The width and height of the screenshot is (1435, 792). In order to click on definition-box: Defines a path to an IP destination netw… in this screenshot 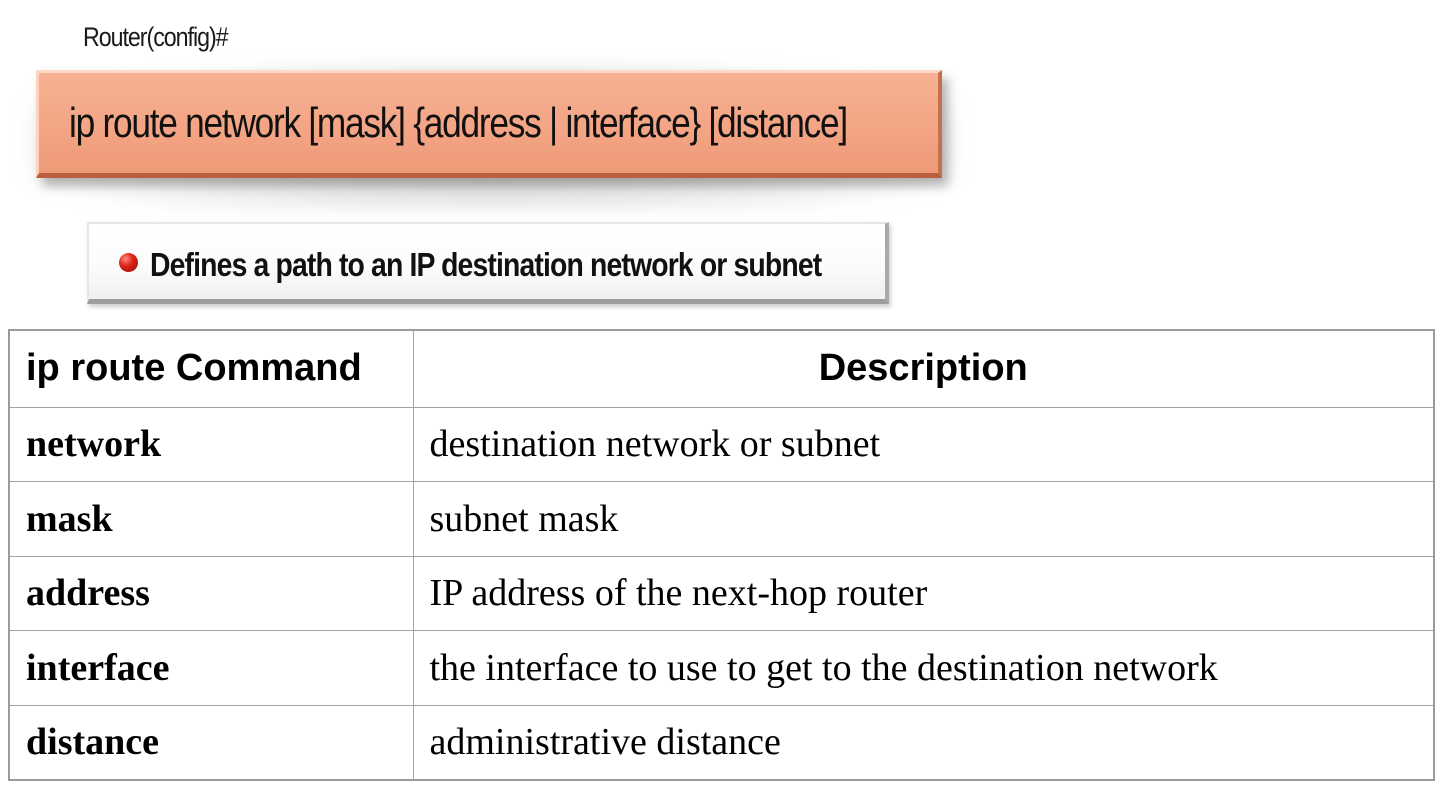, I will do `click(488, 263)`.